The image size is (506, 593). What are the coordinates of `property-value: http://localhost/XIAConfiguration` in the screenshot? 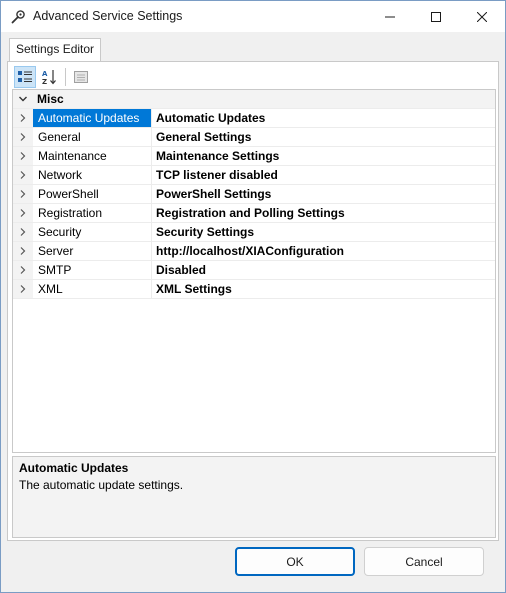 It's located at (323, 251).